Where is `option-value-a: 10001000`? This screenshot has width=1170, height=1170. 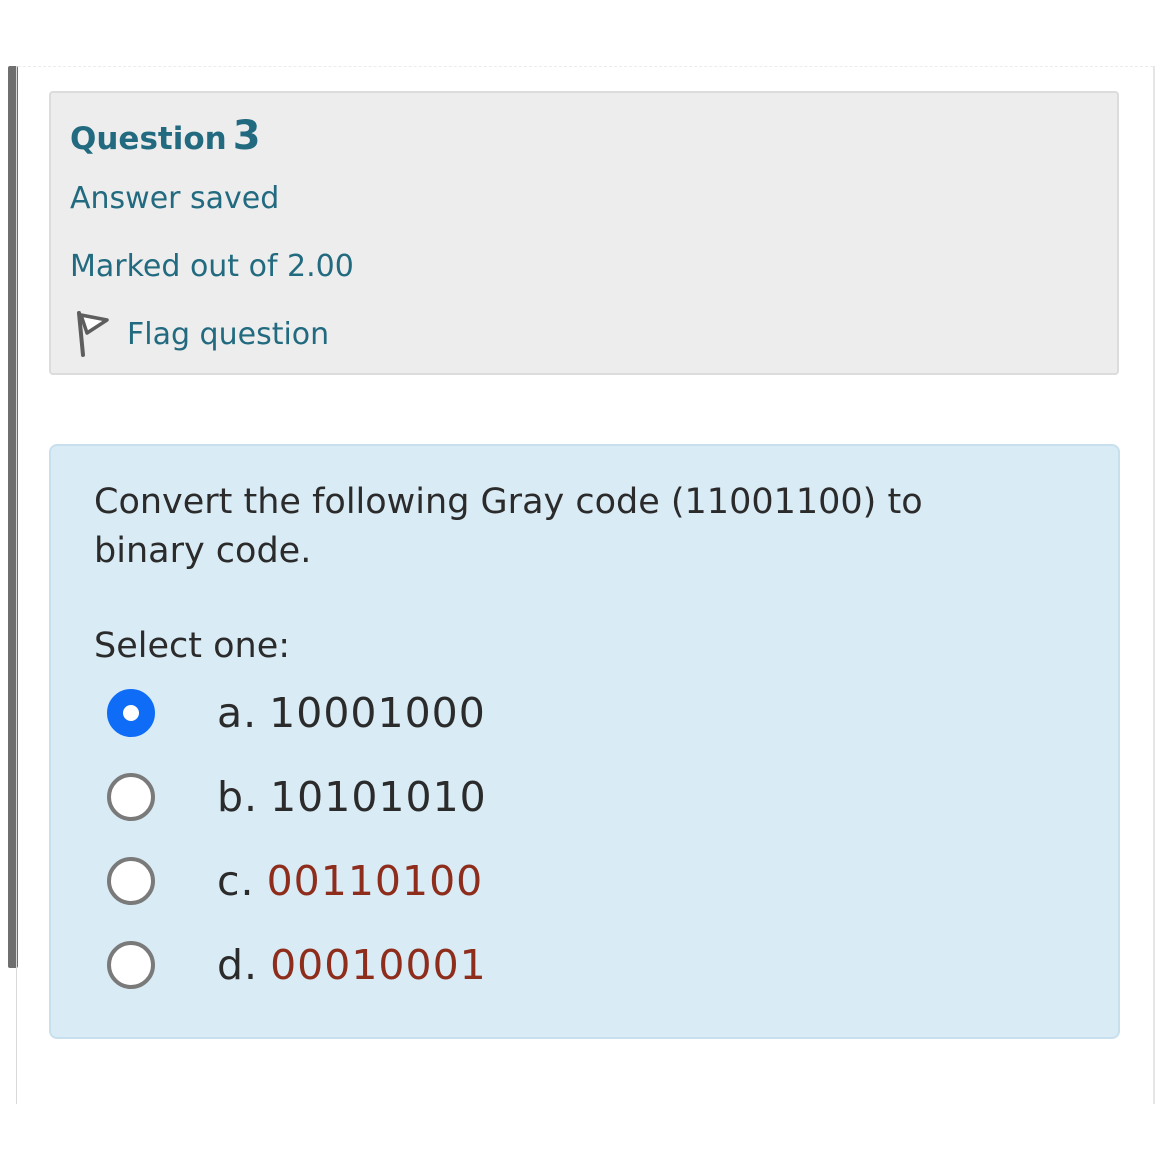 option-value-a: 10001000 is located at coordinates (377, 713).